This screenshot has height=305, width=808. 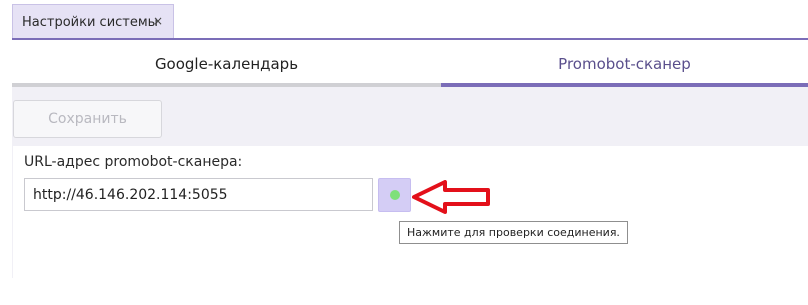 I want to click on tab-label: Promobot-сканер, so click(x=624, y=63).